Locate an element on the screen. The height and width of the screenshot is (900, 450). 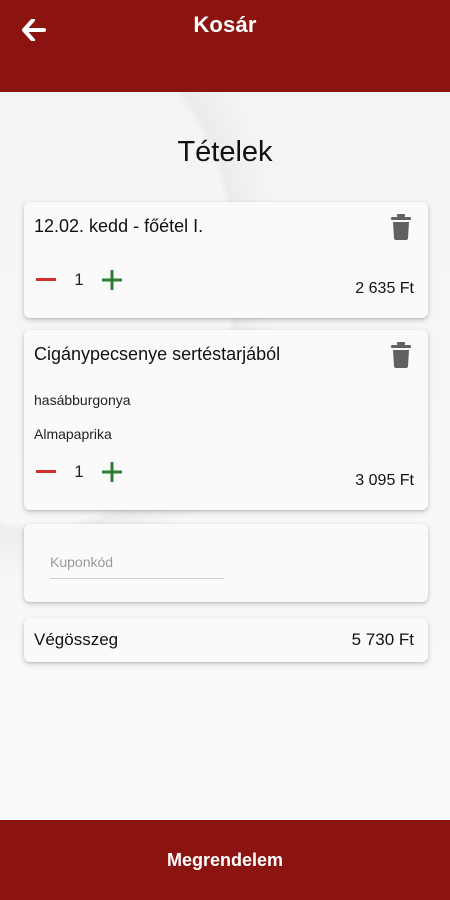
total-value: 5 730 Ft is located at coordinates (382, 639).